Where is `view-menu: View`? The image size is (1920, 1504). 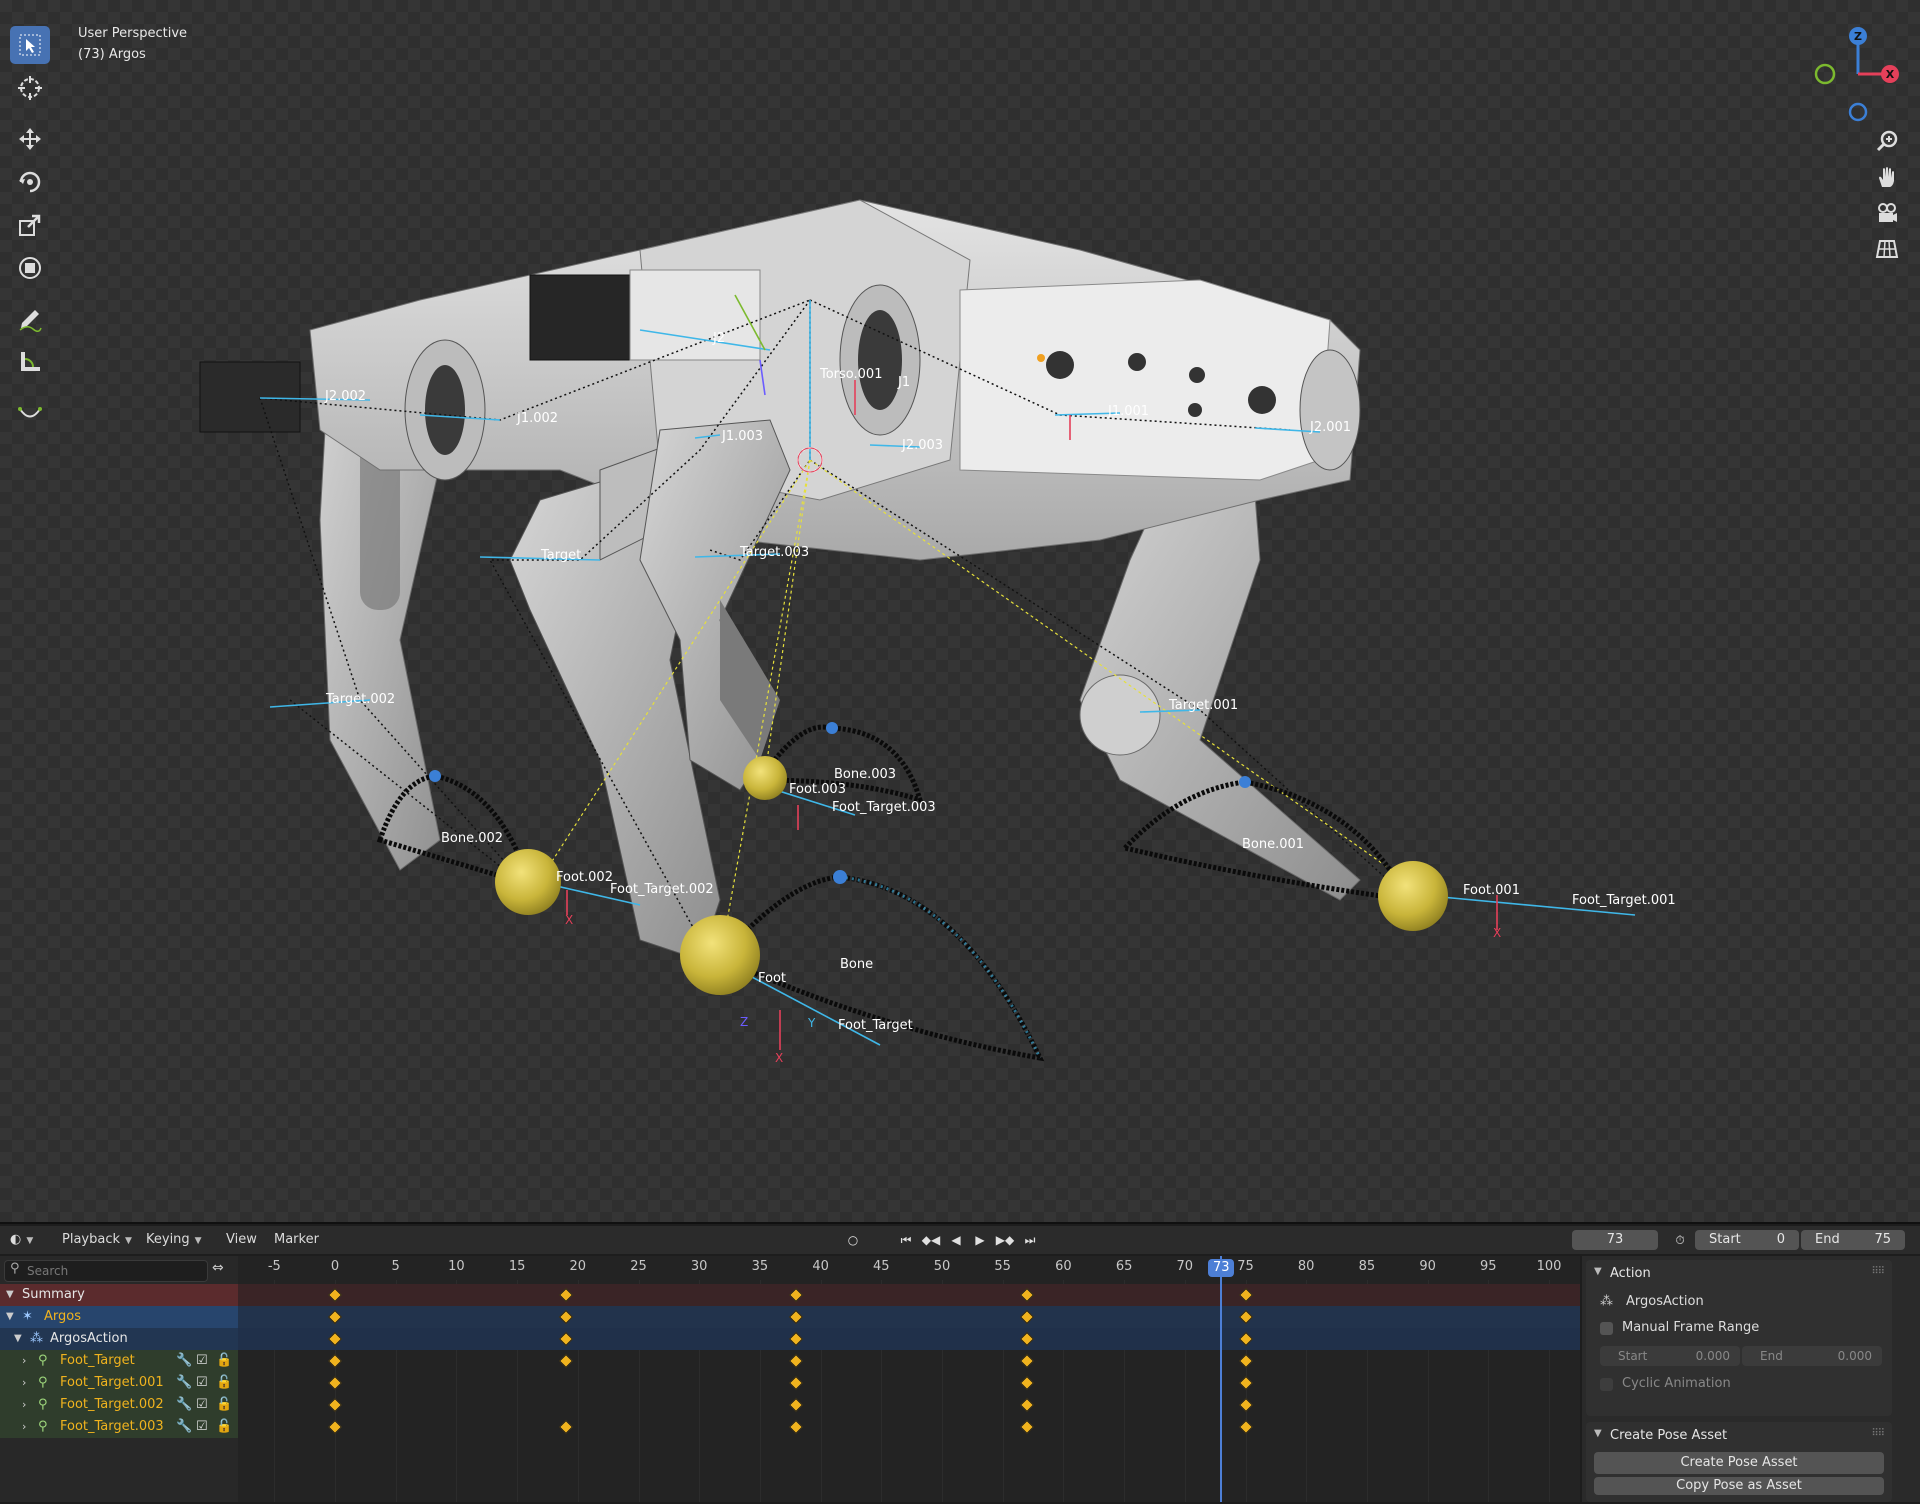
view-menu: View is located at coordinates (241, 1240).